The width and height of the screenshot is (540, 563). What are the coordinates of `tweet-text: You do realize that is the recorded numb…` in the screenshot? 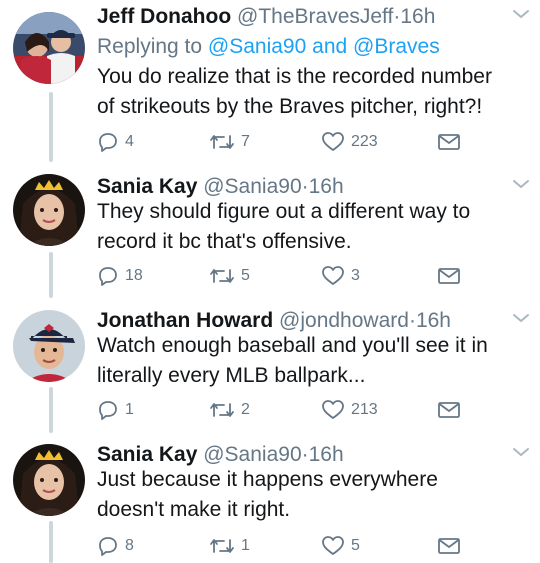 It's located at (313, 92).